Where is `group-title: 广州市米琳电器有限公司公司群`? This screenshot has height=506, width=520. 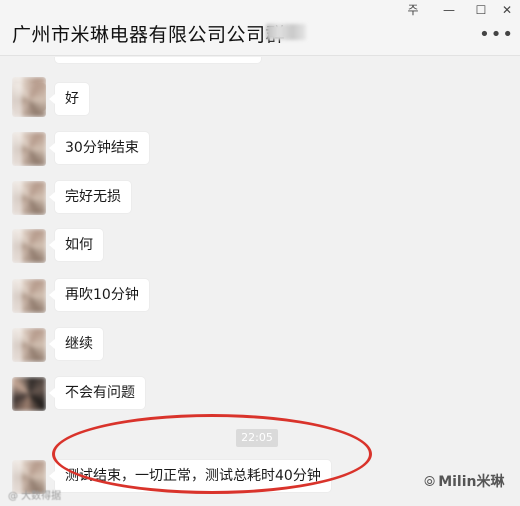
group-title: 广州市米琳电器有限公司公司群 is located at coordinates (149, 35).